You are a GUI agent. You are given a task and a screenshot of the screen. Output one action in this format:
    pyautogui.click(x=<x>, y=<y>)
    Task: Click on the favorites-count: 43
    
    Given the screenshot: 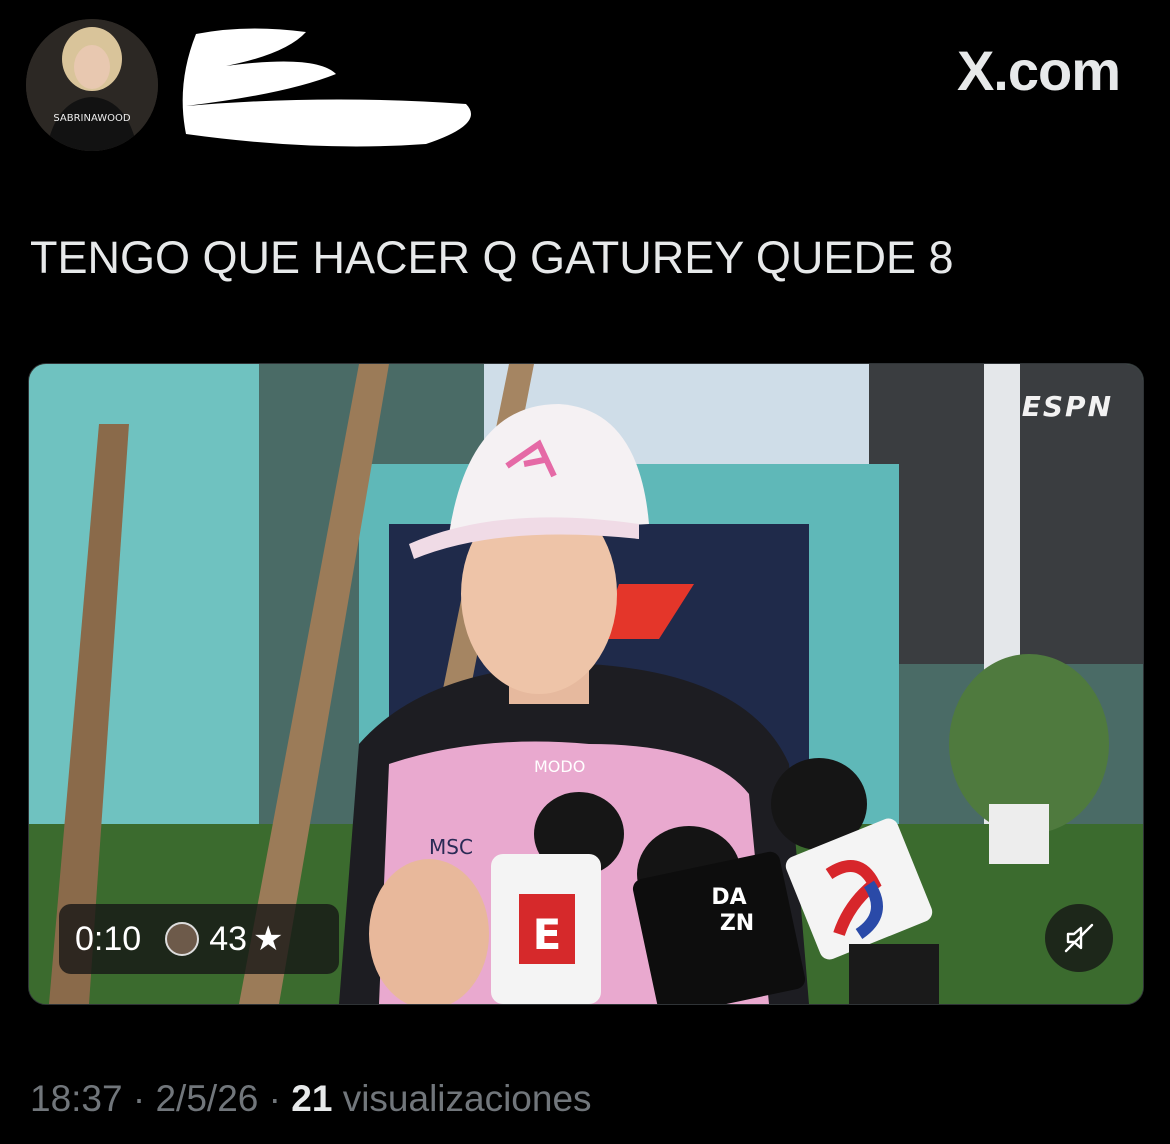 What is the action you would take?
    pyautogui.click(x=228, y=938)
    